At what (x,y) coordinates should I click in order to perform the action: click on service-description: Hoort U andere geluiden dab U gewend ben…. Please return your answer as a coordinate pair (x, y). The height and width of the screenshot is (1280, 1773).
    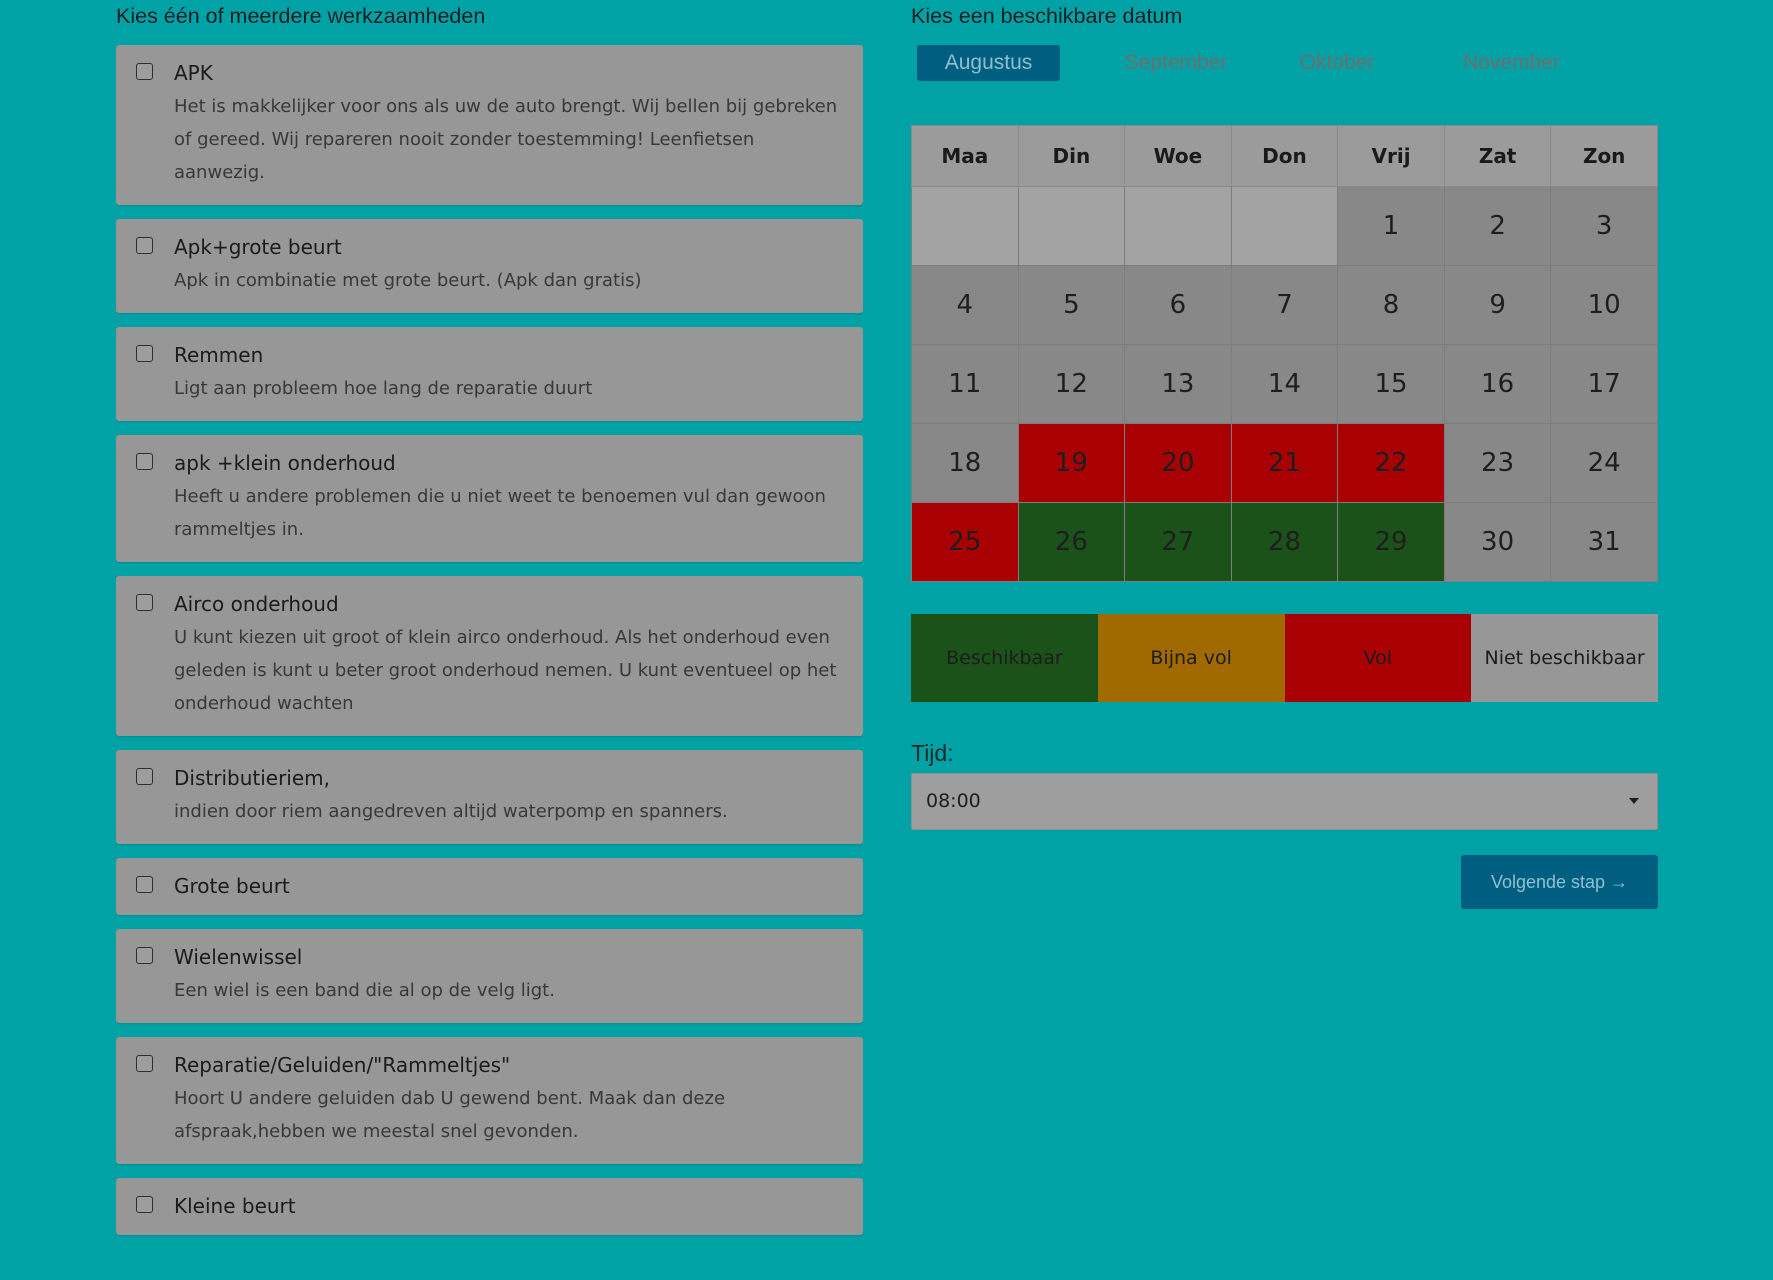
    Looking at the image, I should click on (450, 1115).